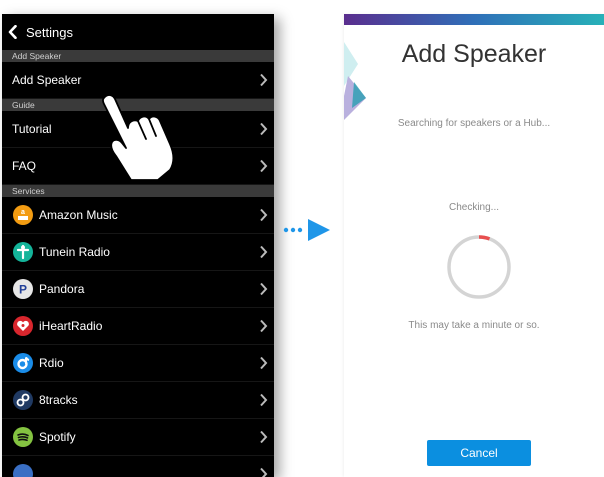  I want to click on row-faq: FAQ, so click(138, 166).